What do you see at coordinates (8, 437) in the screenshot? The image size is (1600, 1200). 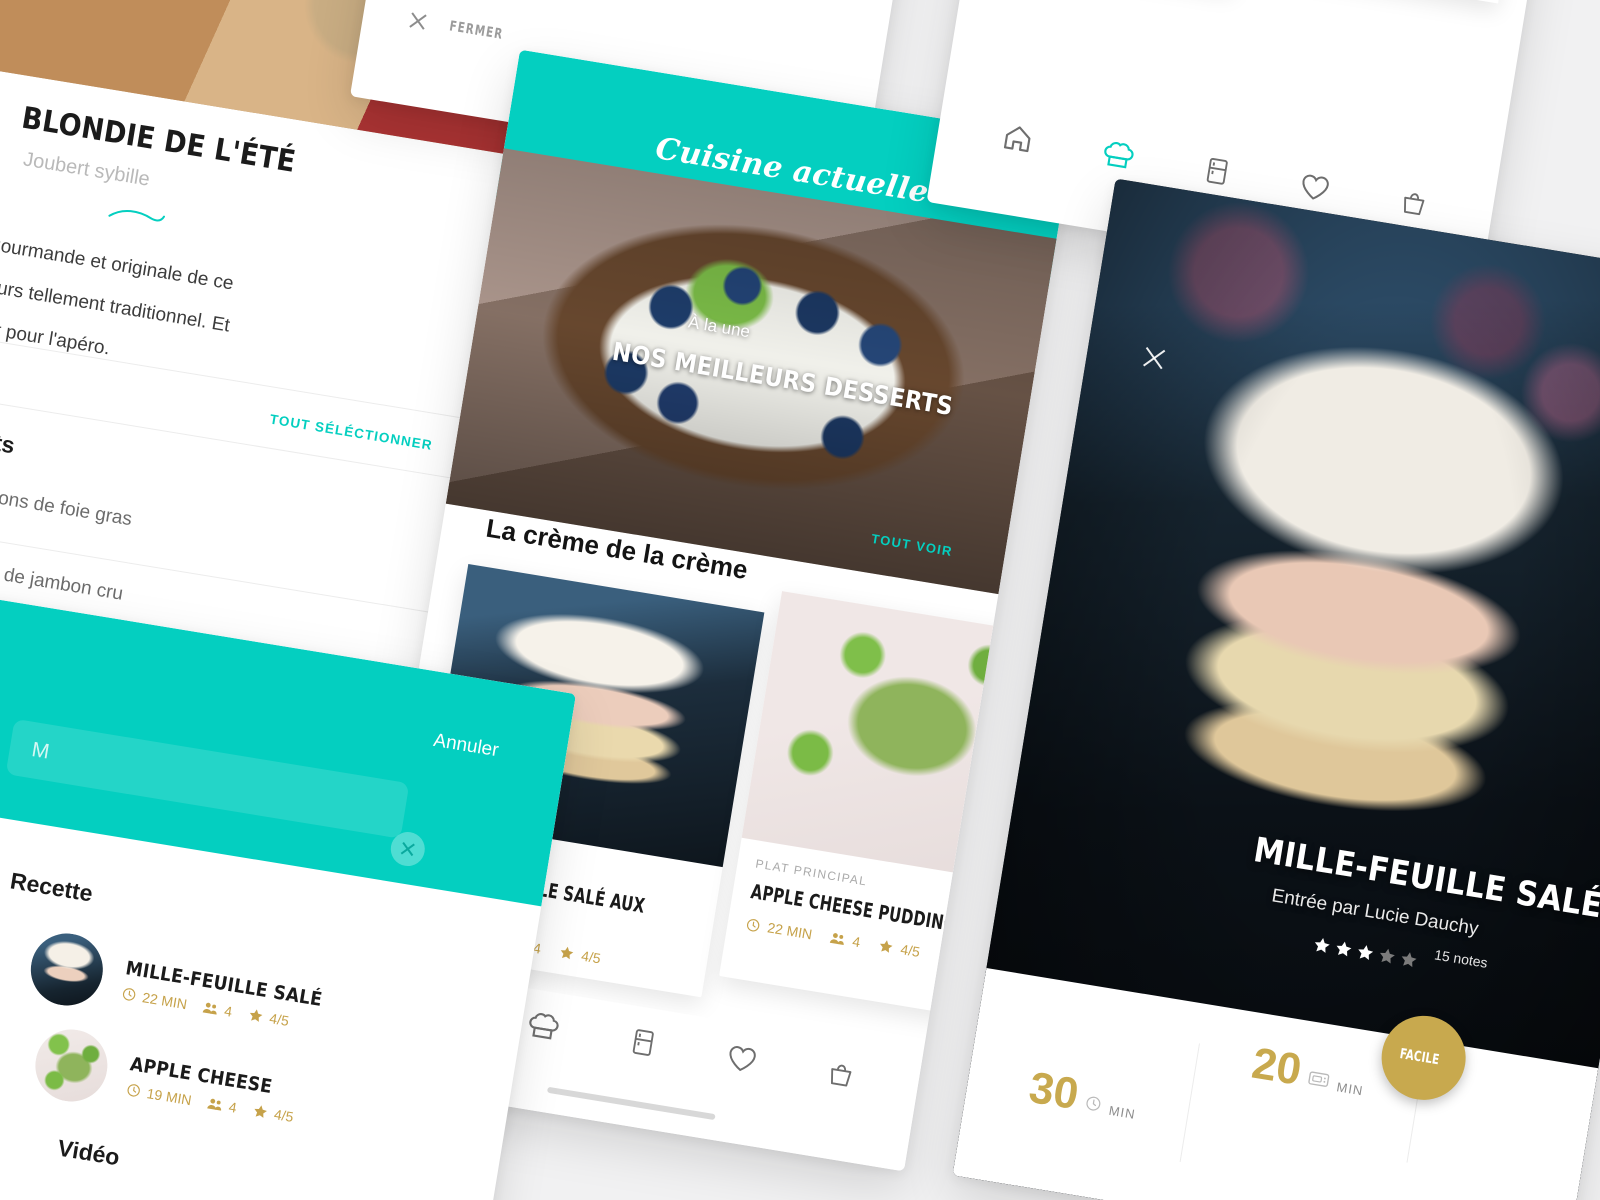 I see `ingredients-heading: grédients` at bounding box center [8, 437].